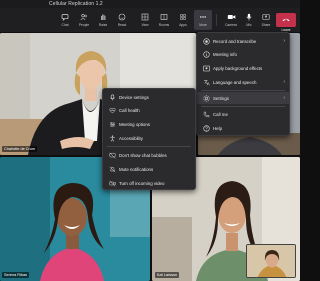  I want to click on menu-item-record-and-transcribe: Record and transcribe ›, so click(243, 41).